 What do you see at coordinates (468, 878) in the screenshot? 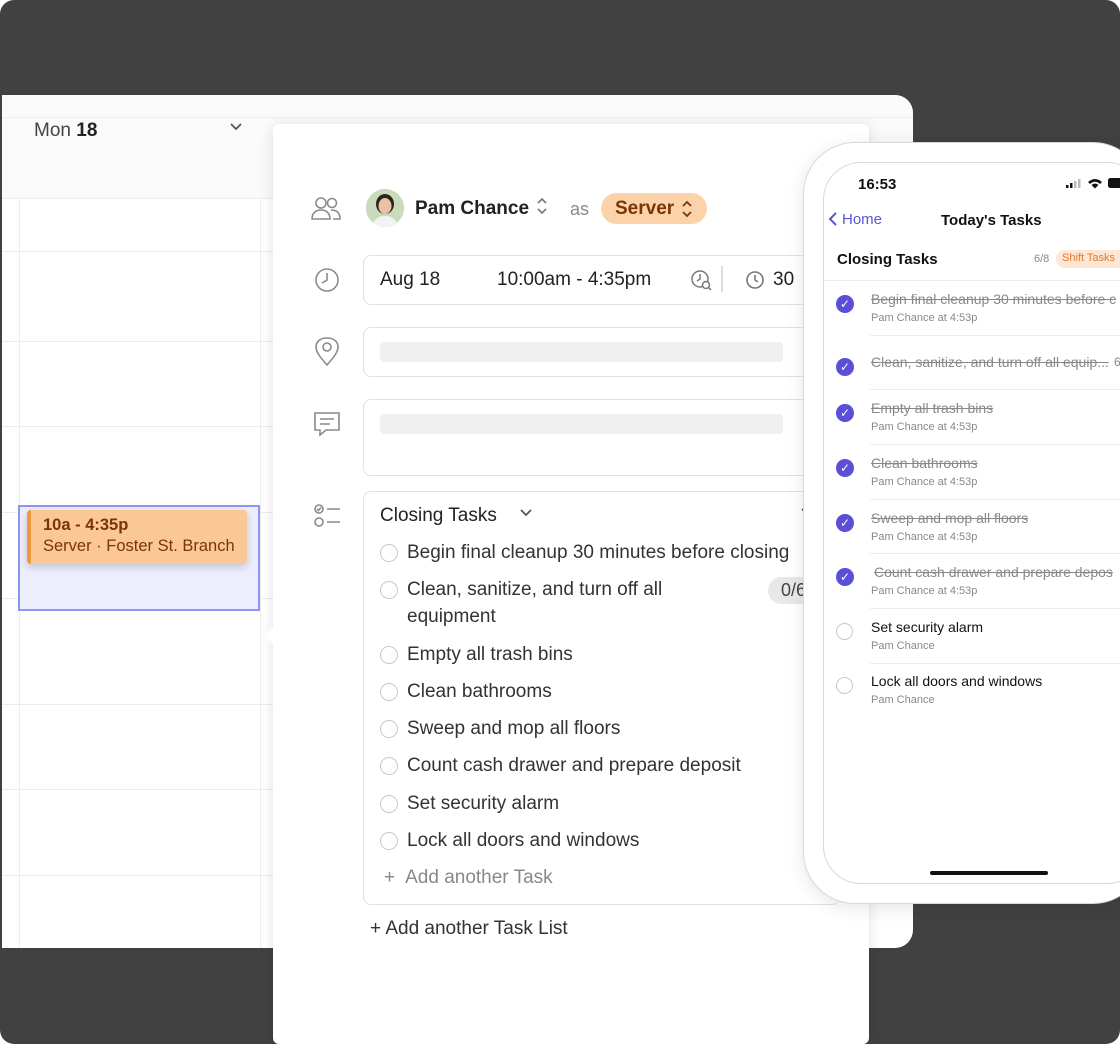
I see `add-task-button: + Add another Task` at bounding box center [468, 878].